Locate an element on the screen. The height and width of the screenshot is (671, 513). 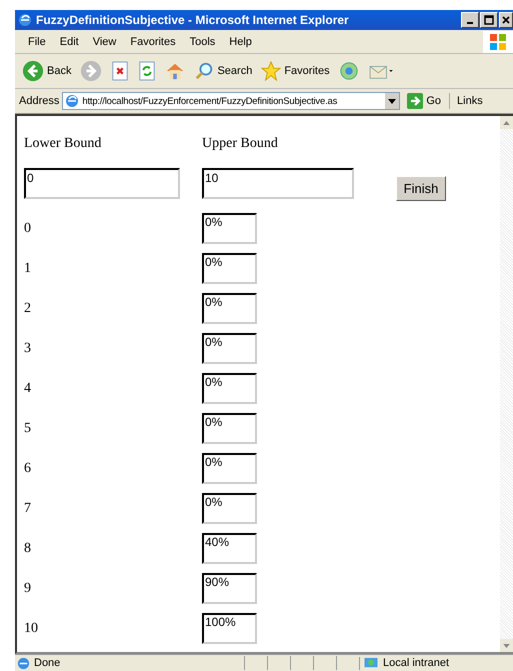
column-label: Lower Bound is located at coordinates (63, 144).